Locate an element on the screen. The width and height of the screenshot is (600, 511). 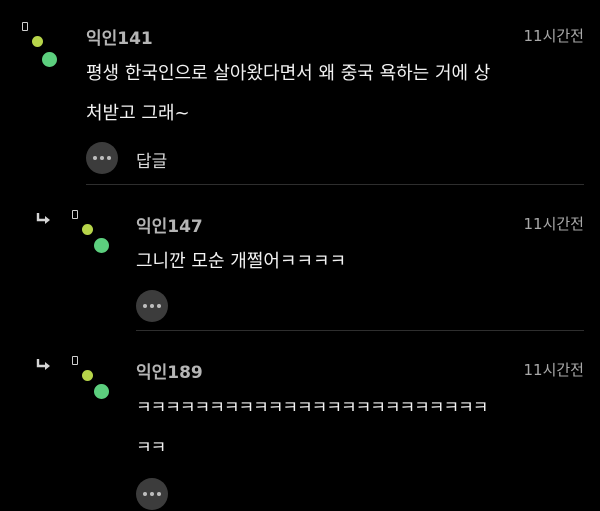
comment-body: 그니깐 모순 개쩔어ㅋㅋㅋㅋ is located at coordinates (356, 262).